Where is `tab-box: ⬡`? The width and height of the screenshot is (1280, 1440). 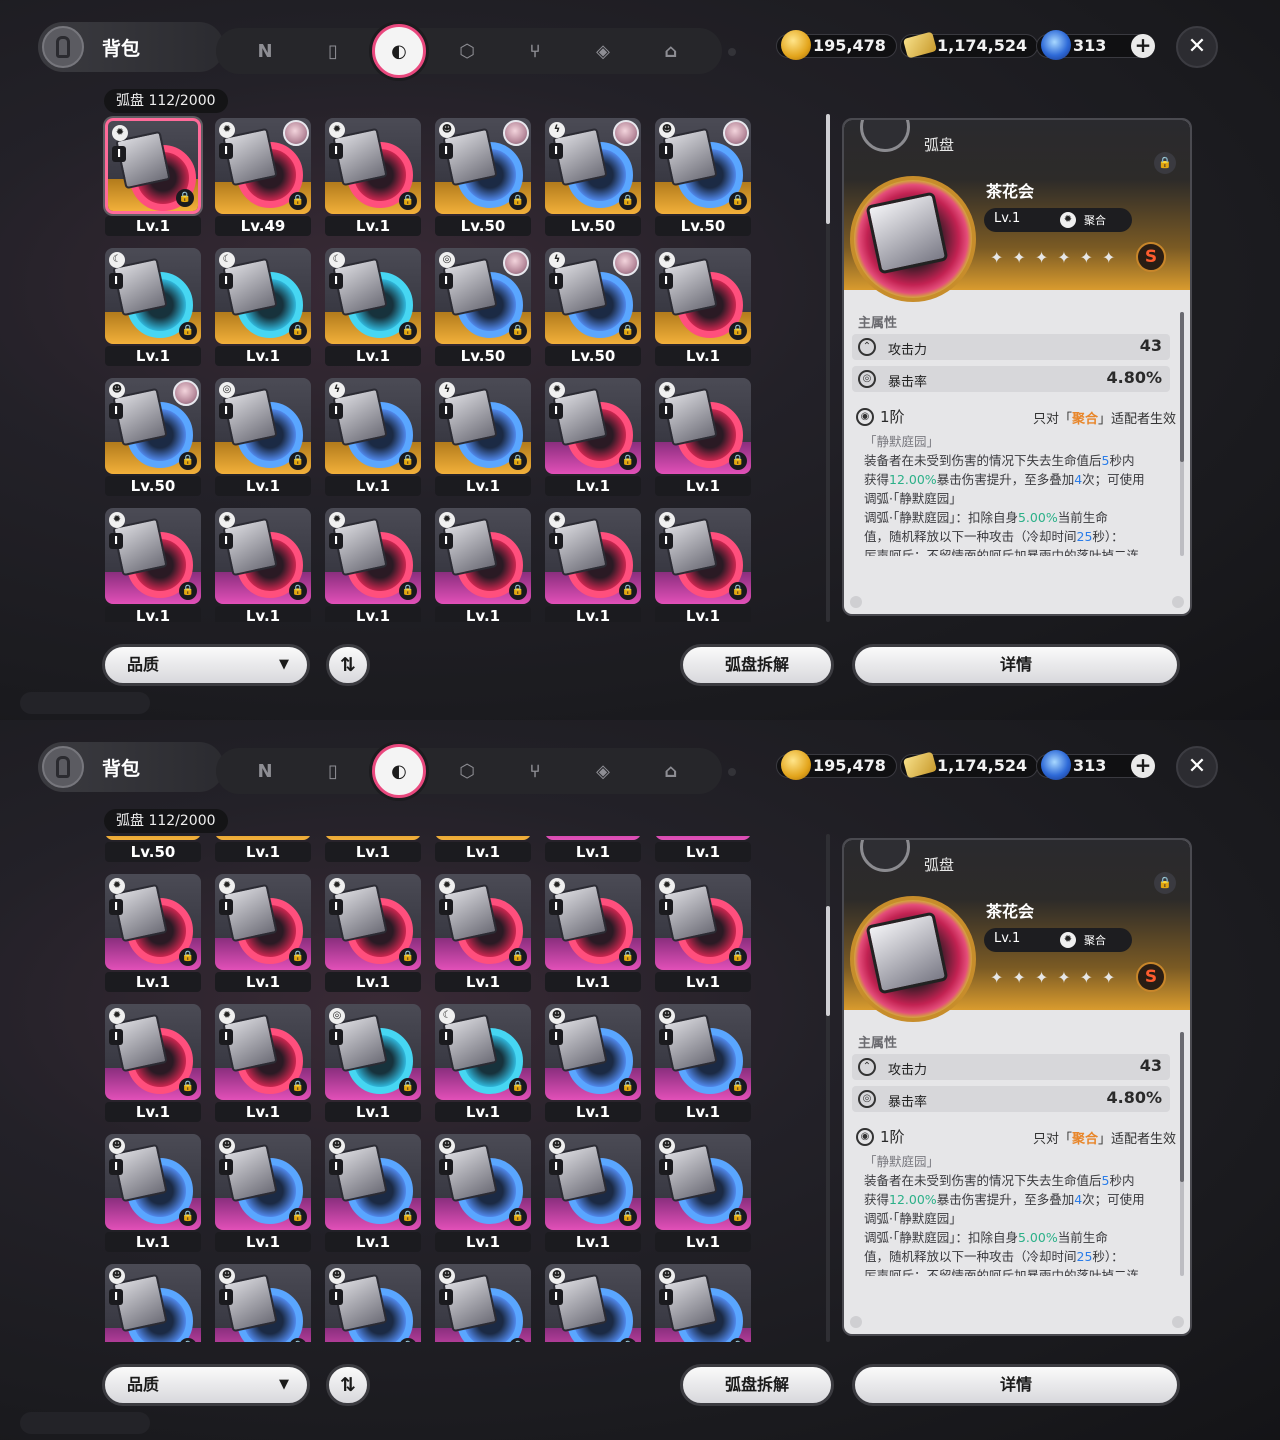
tab-box: ⬡ is located at coordinates (467, 51).